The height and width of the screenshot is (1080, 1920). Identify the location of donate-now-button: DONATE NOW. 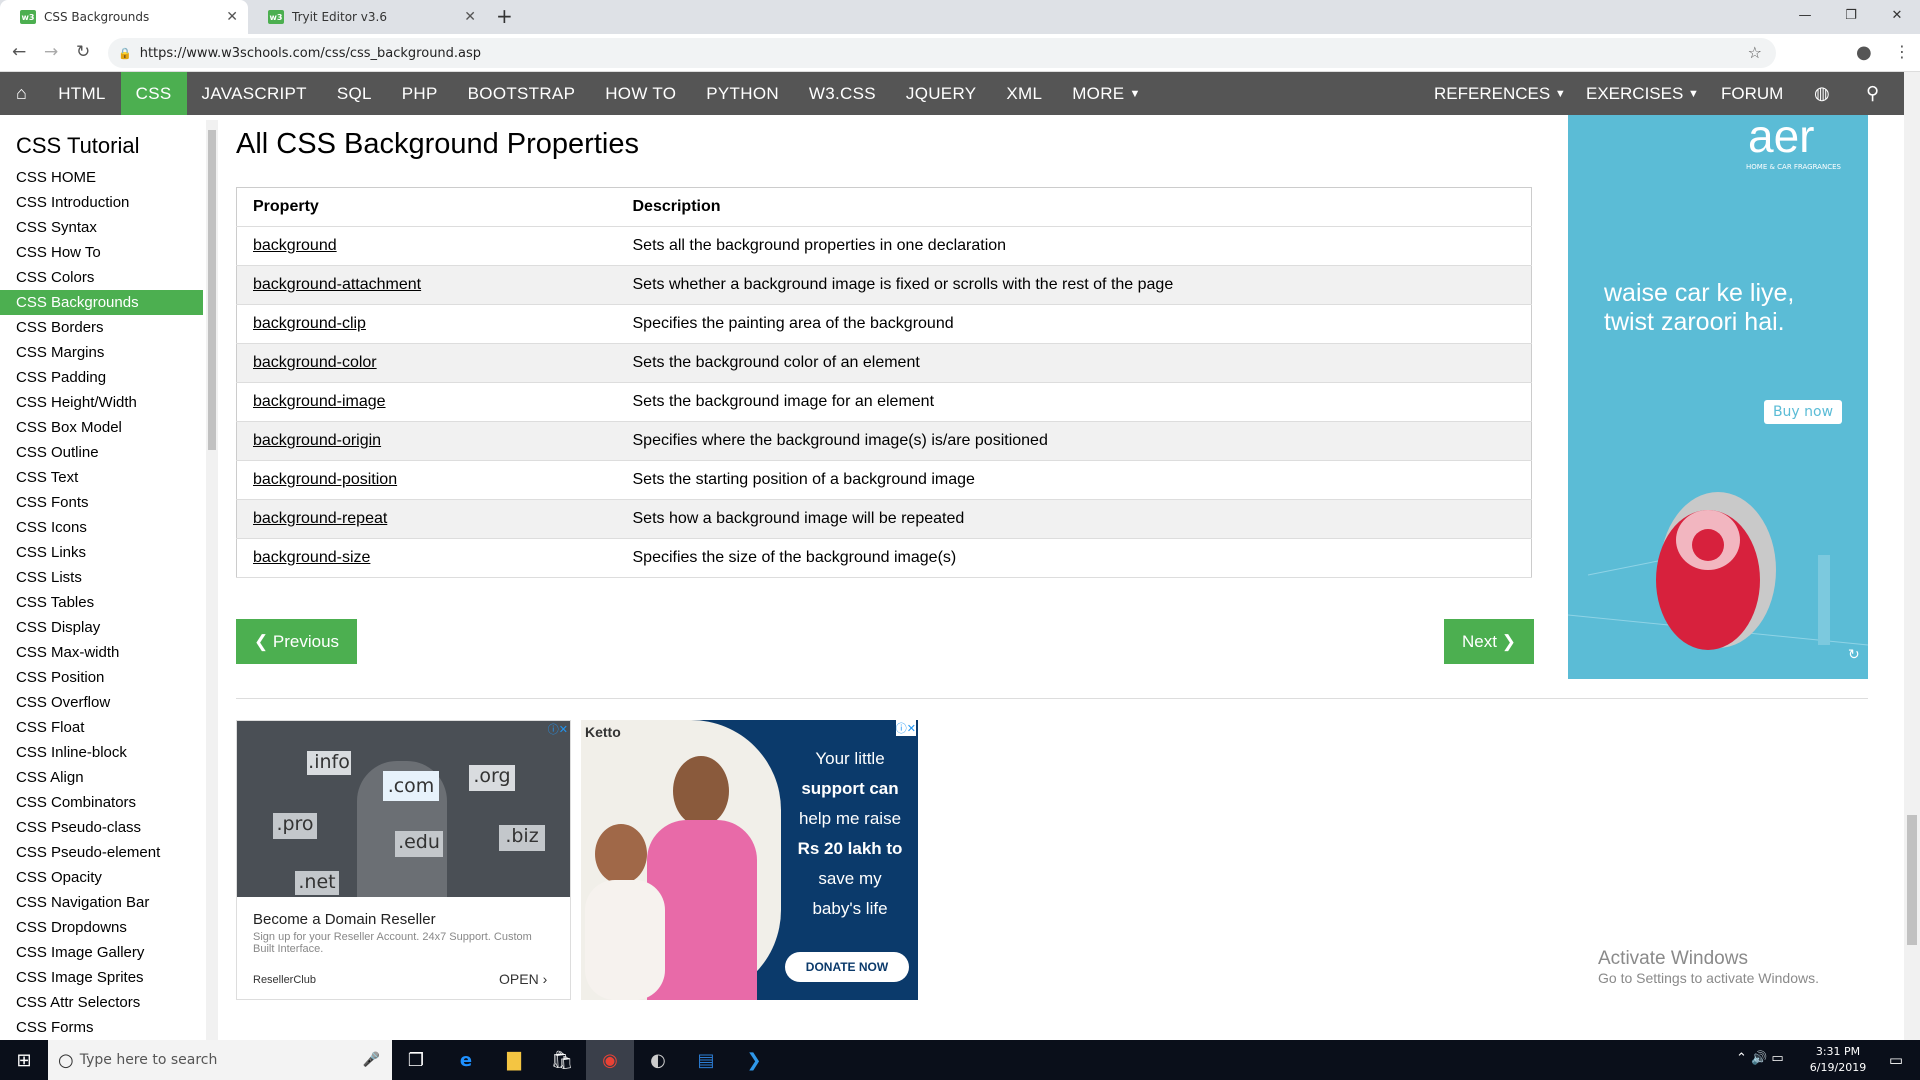
(847, 967).